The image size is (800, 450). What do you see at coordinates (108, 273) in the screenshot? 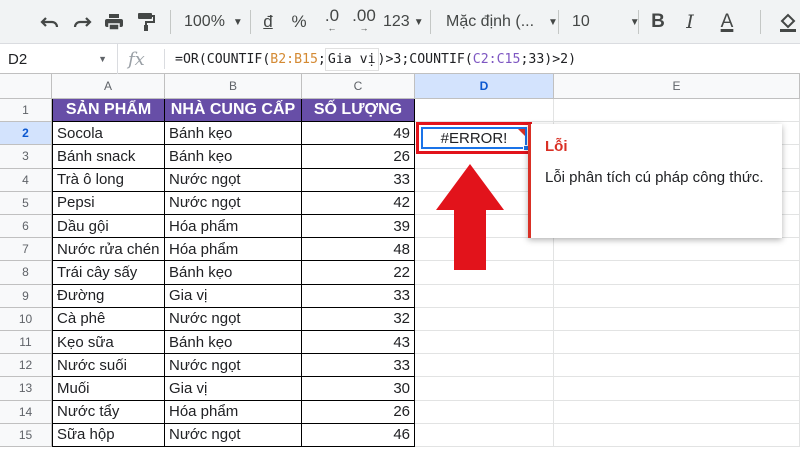
I see `product-cell: Trái cây sấy` at bounding box center [108, 273].